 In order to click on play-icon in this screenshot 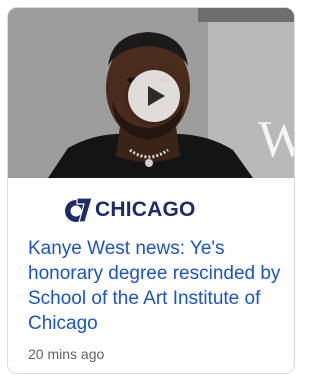, I will do `click(156, 96)`.